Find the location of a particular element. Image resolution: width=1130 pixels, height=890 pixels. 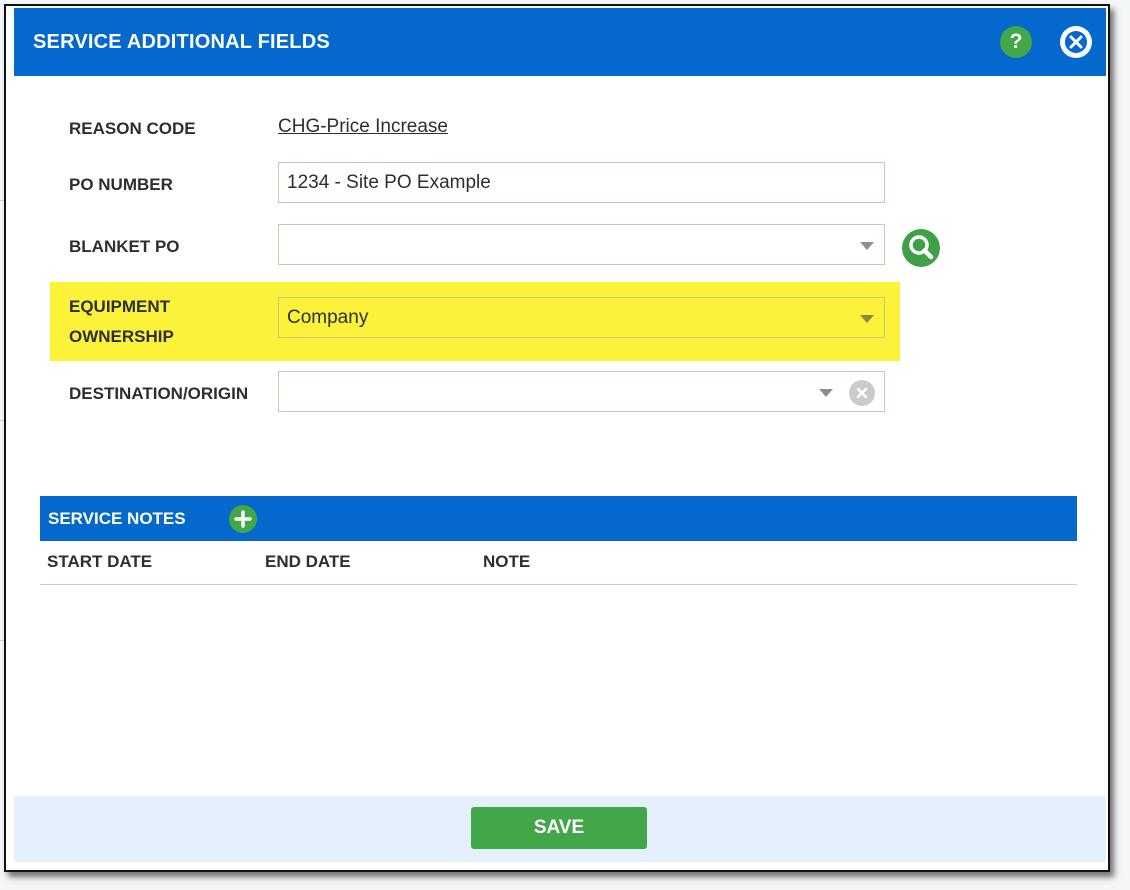

destination-origin-clear-button is located at coordinates (862, 393).